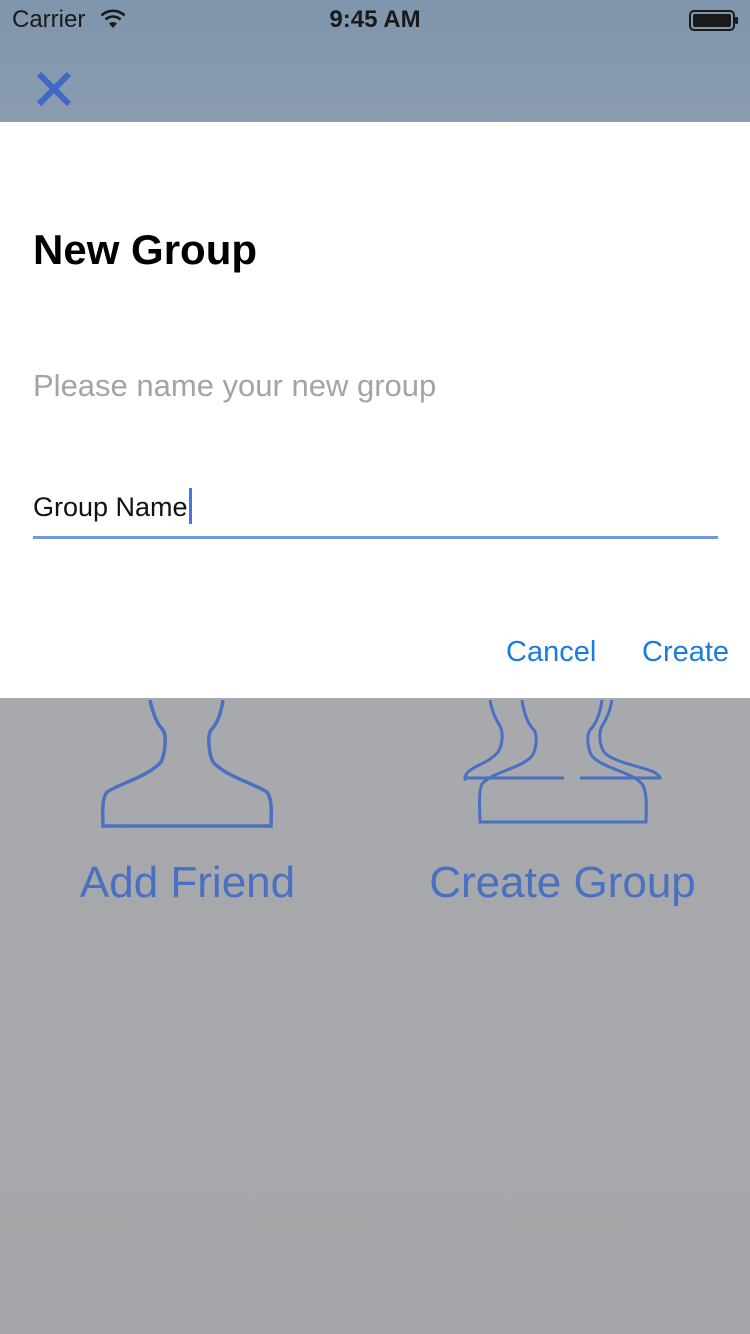 Image resolution: width=750 pixels, height=1334 pixels. Describe the element at coordinates (713, 20) in the screenshot. I see `battery-full-icon` at that location.